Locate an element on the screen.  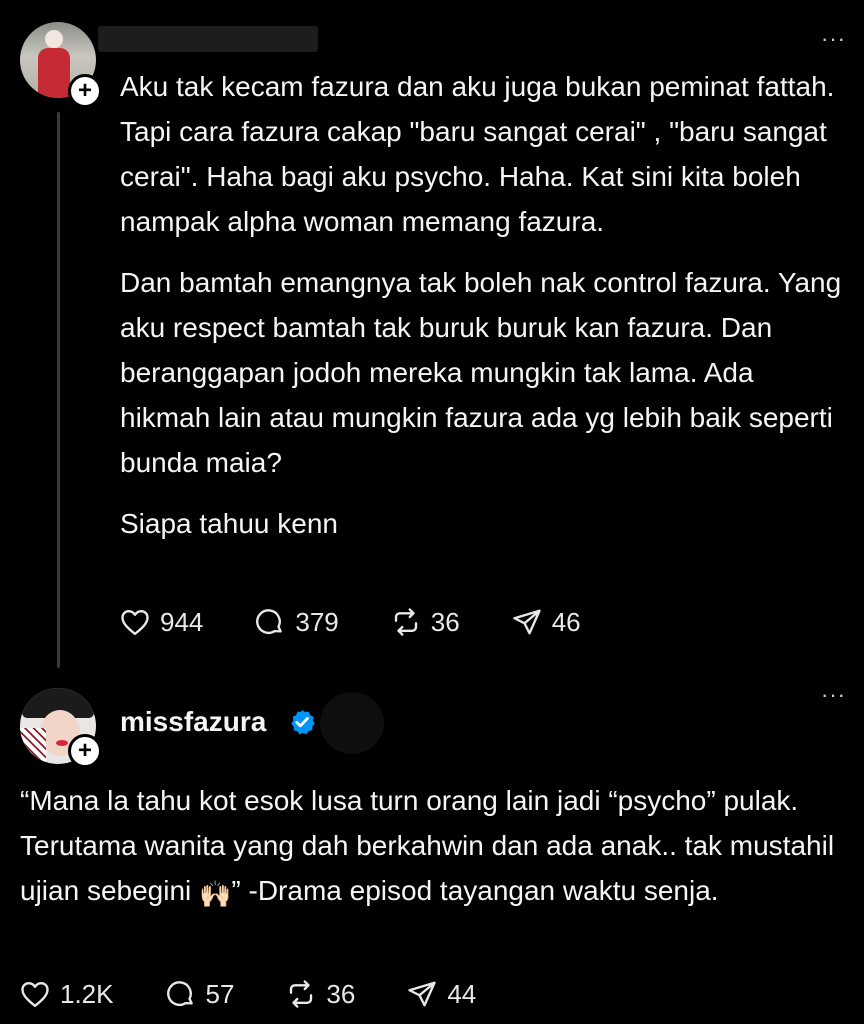
thread-line is located at coordinates (58, 390).